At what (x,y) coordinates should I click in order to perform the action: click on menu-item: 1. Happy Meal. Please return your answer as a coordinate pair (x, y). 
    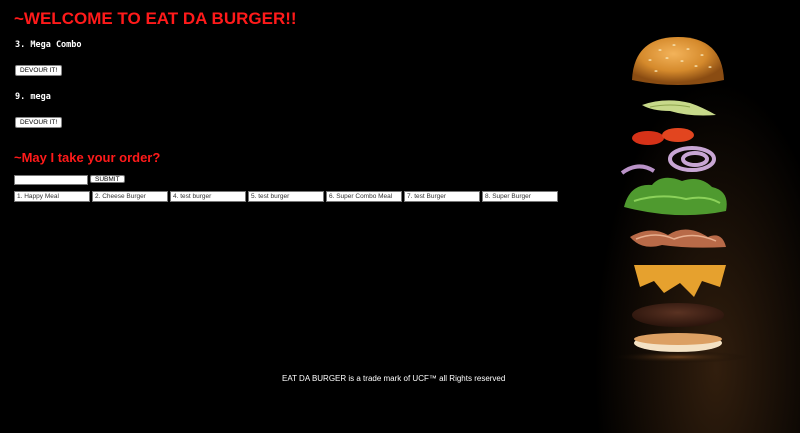
    Looking at the image, I should click on (52, 196).